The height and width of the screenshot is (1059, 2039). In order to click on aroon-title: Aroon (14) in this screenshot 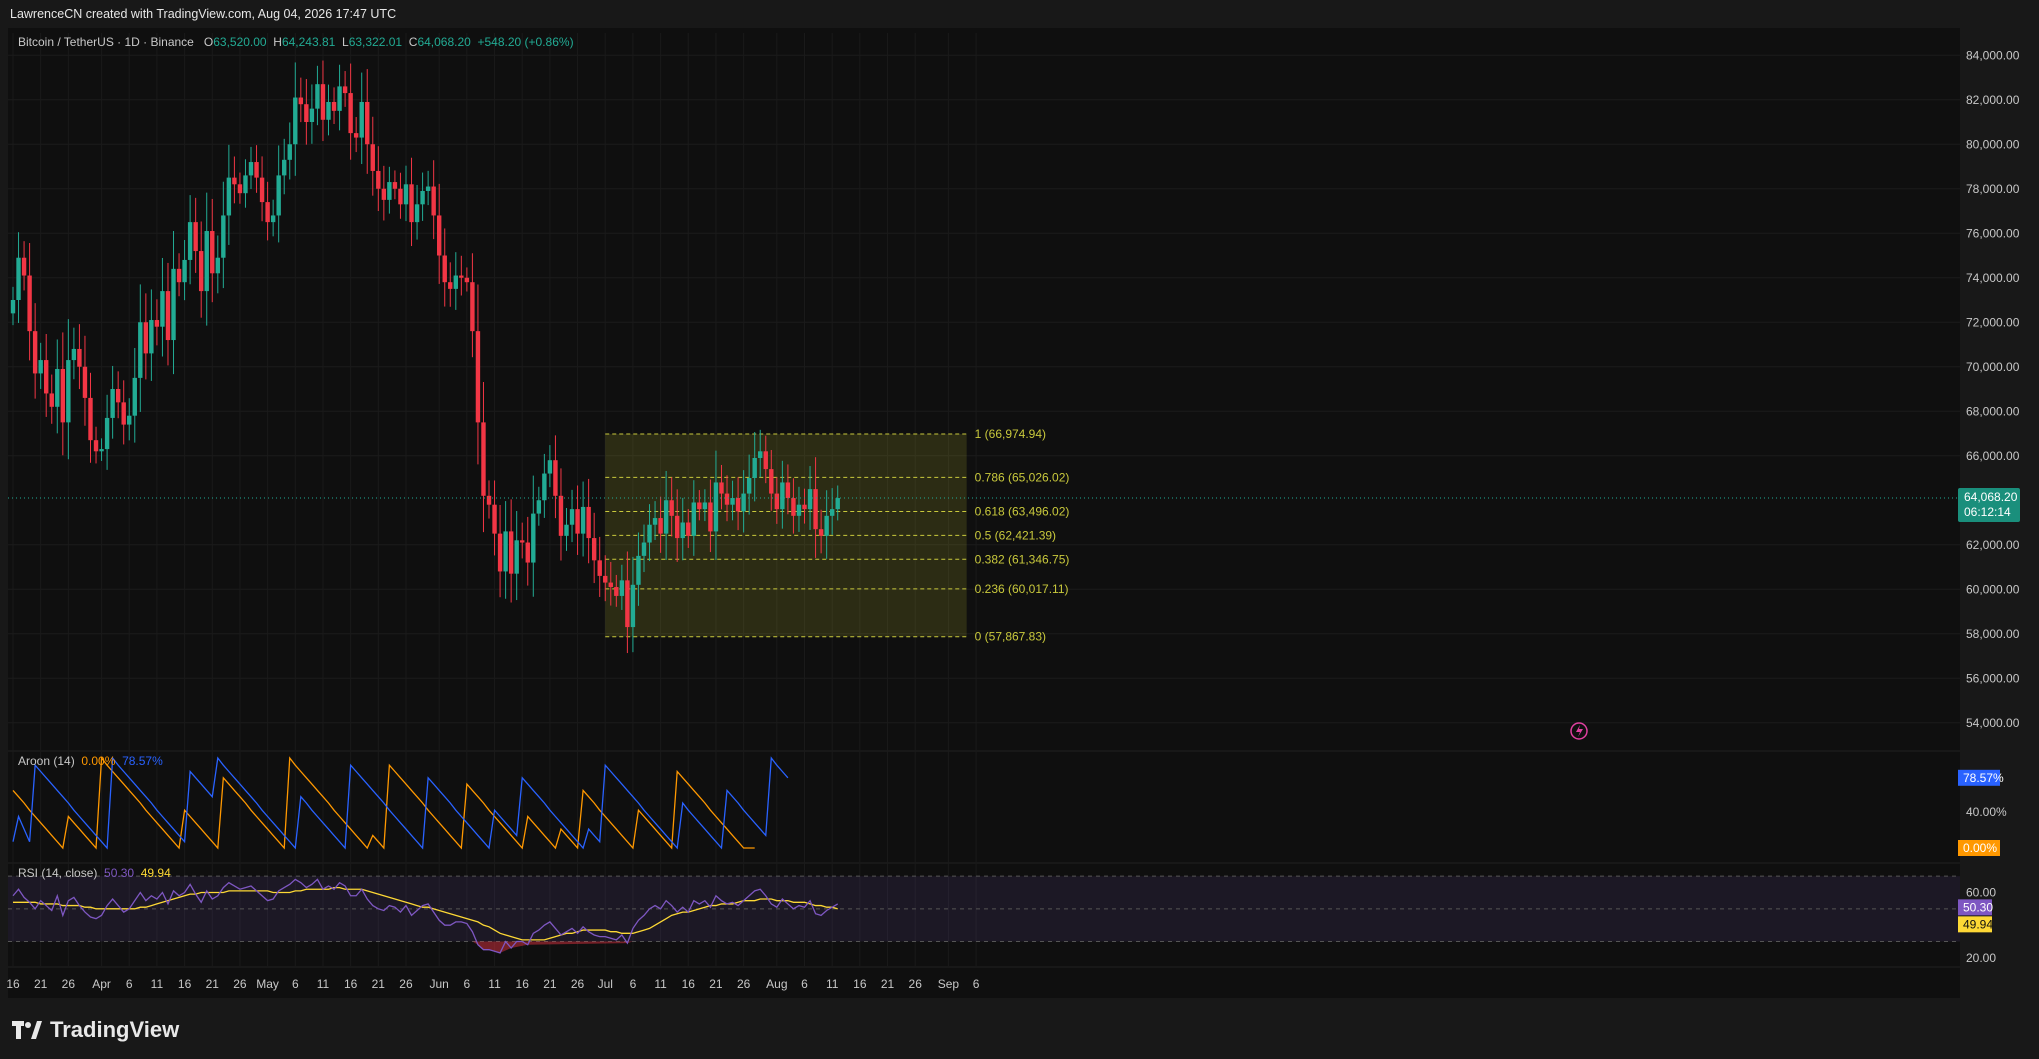, I will do `click(46, 761)`.